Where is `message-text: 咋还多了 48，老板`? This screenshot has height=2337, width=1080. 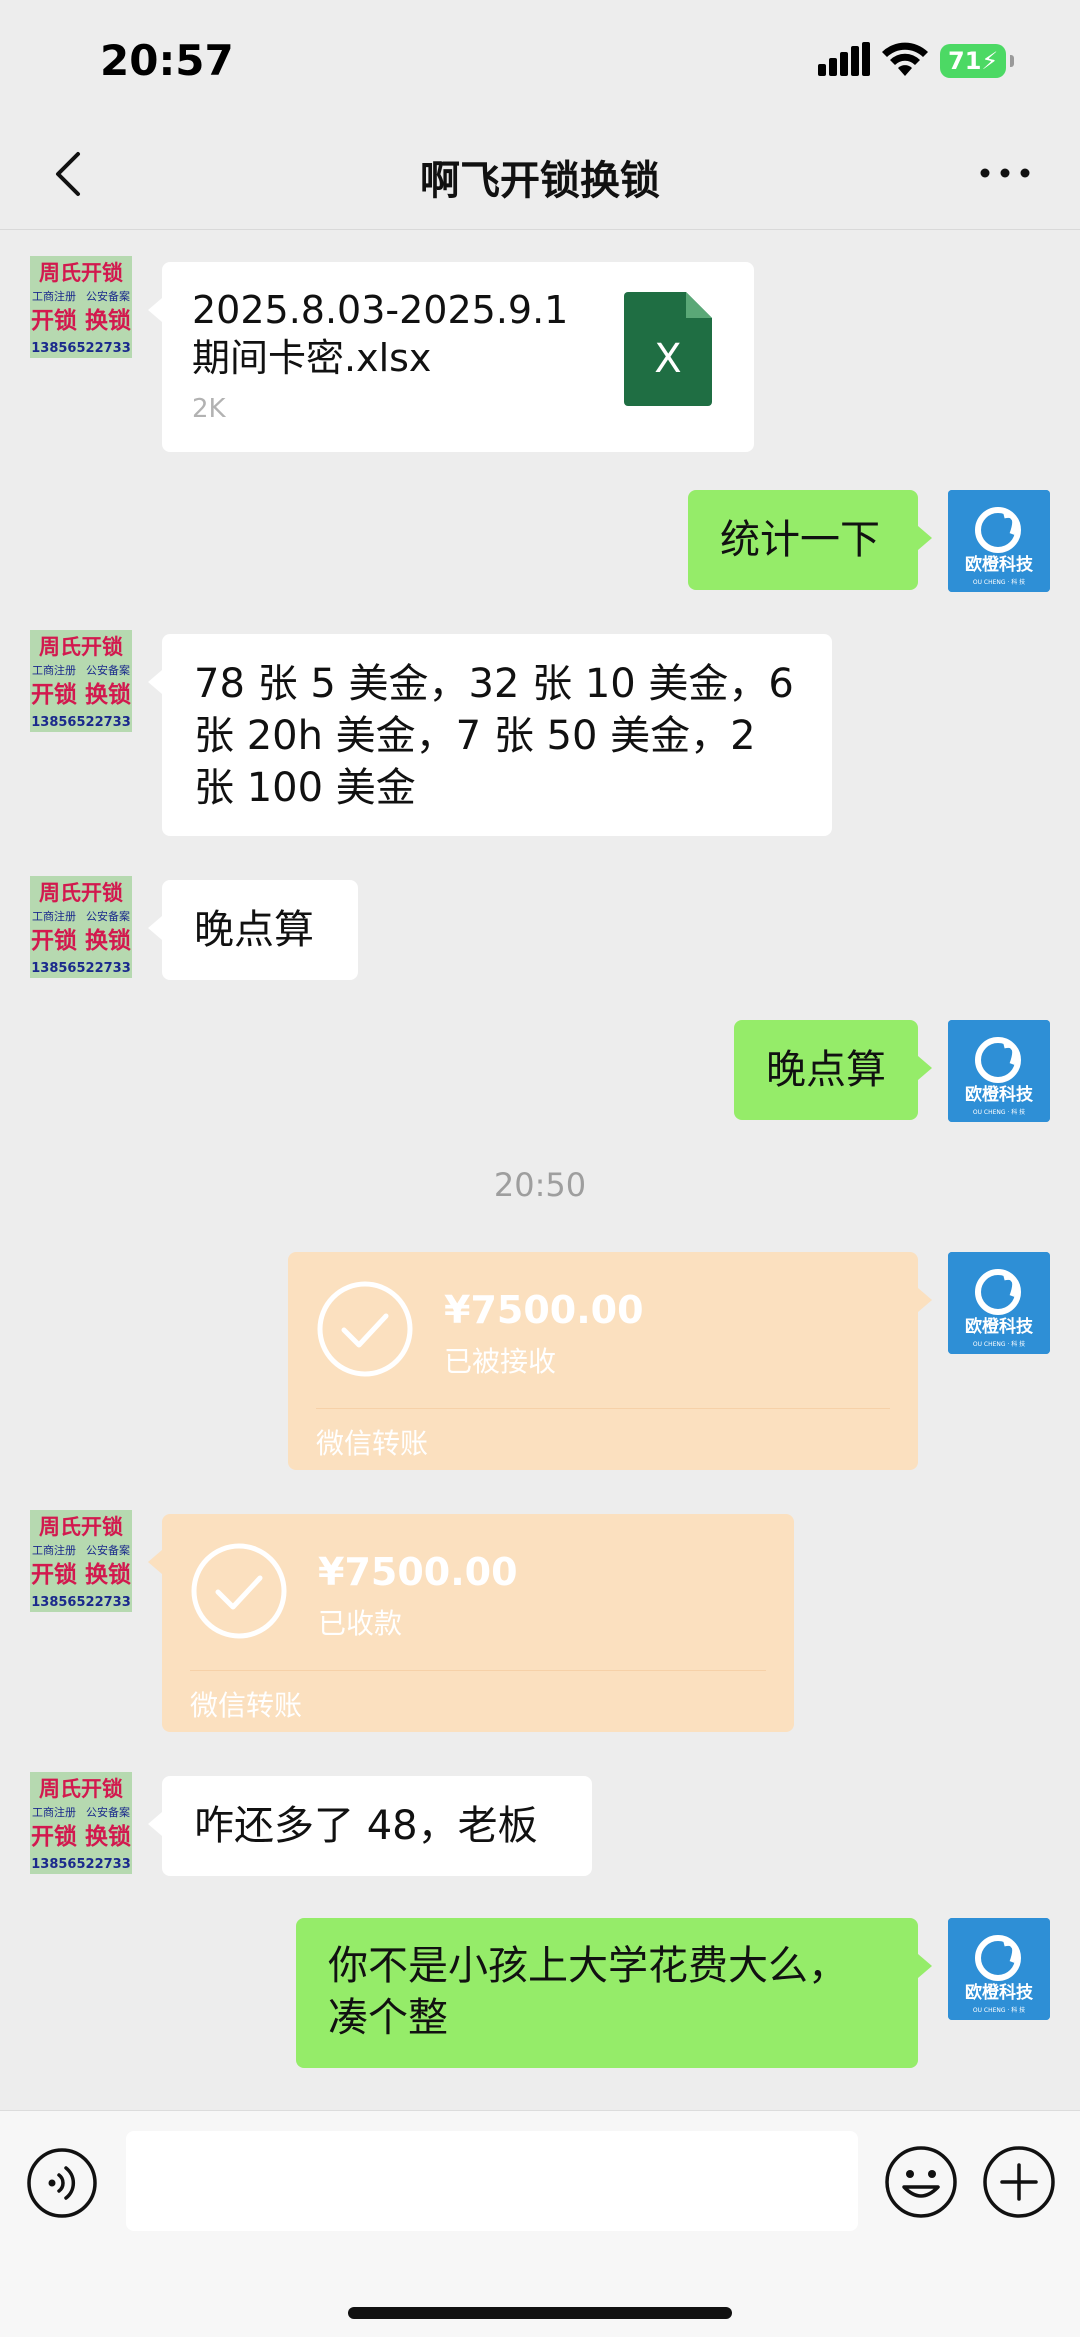
message-text: 咋还多了 48，老板 is located at coordinates (366, 1826).